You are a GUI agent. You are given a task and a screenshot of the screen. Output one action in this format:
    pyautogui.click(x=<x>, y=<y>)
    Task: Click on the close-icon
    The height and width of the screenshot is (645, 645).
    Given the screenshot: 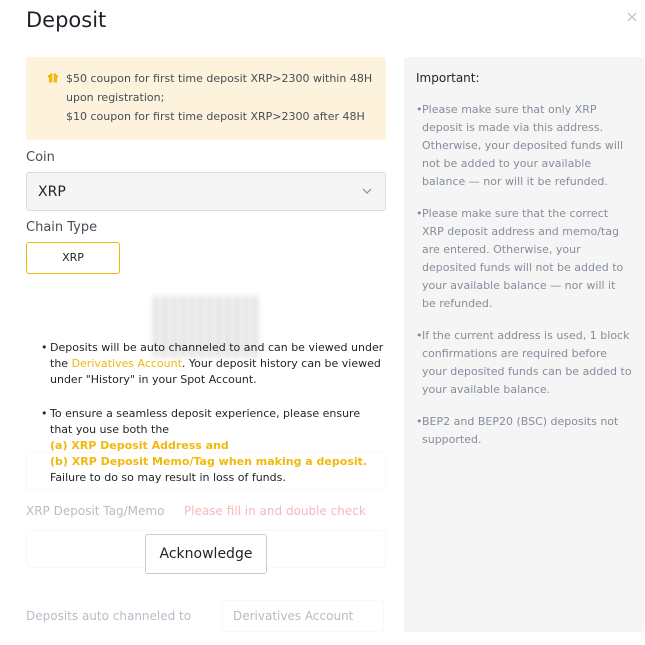 What is the action you would take?
    pyautogui.click(x=632, y=18)
    